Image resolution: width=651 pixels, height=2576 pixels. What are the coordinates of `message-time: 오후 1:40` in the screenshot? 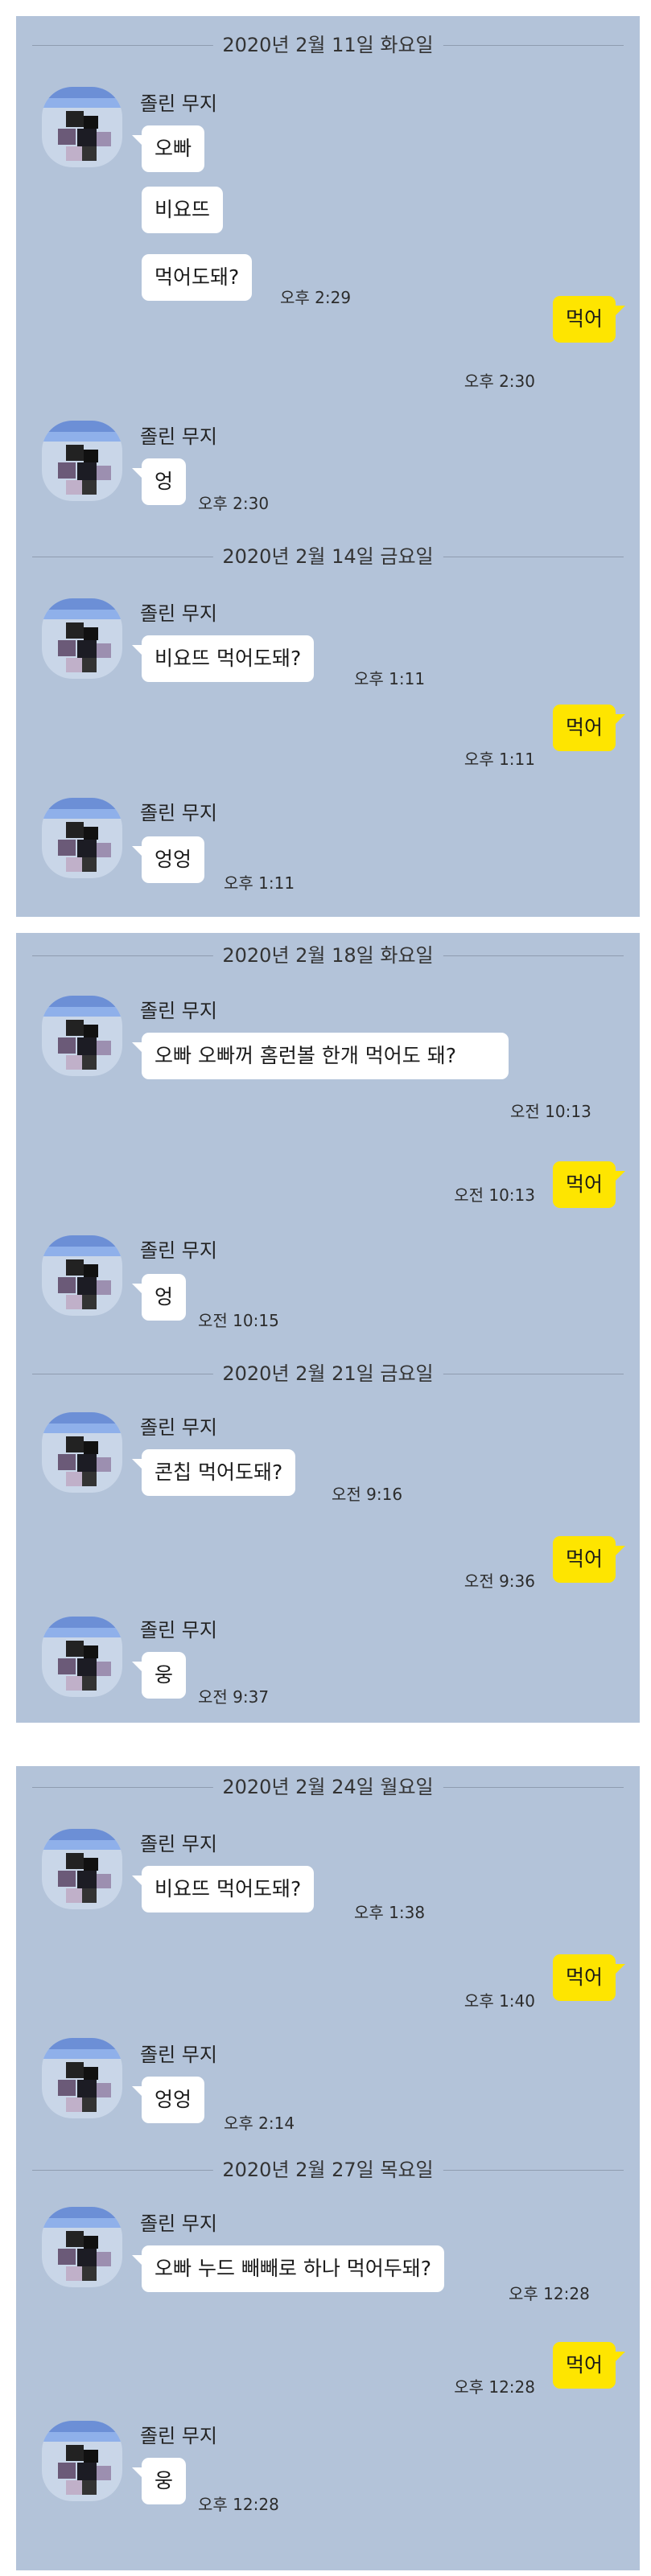 It's located at (499, 2001).